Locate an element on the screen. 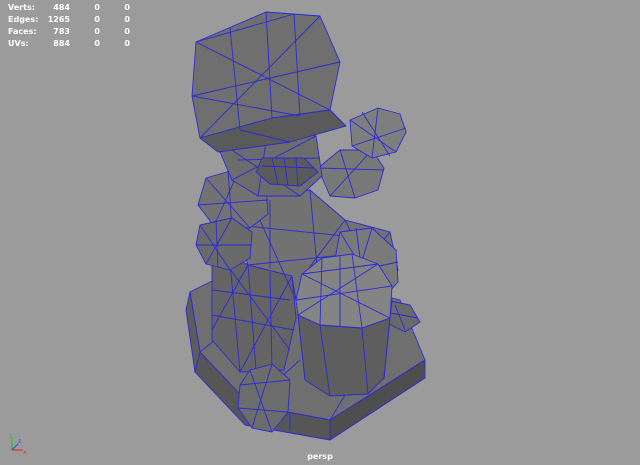 The width and height of the screenshot is (640, 465). axis-y-label: y is located at coordinates (11, 435).